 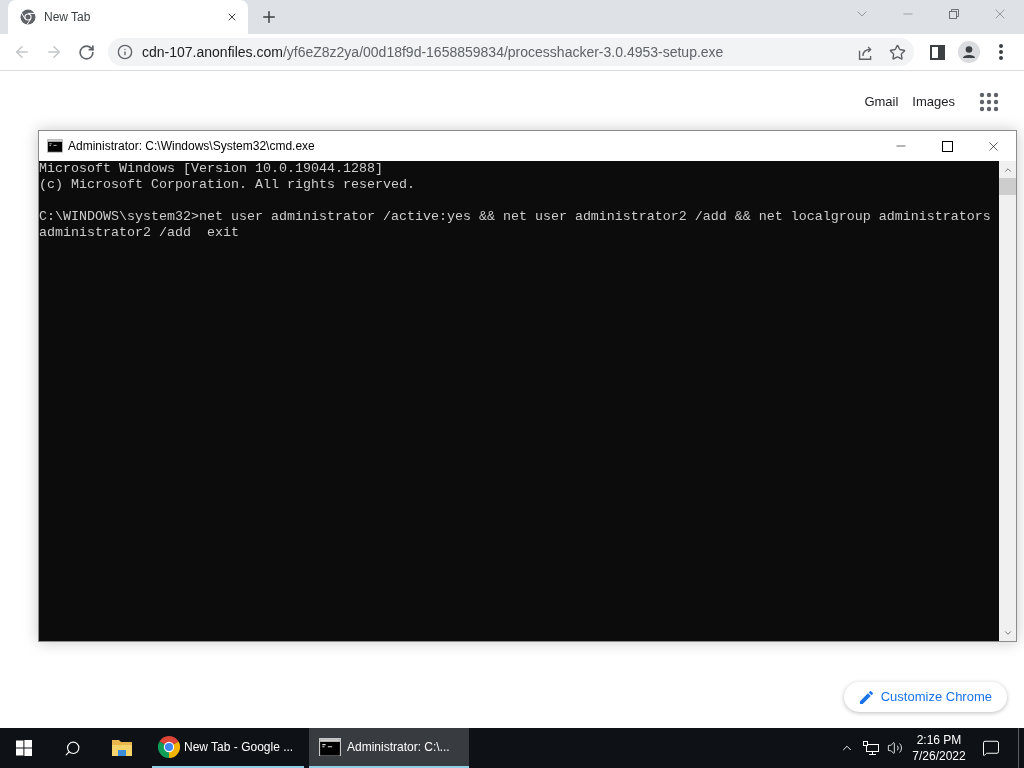 I want to click on restore-icon, so click(x=954, y=14).